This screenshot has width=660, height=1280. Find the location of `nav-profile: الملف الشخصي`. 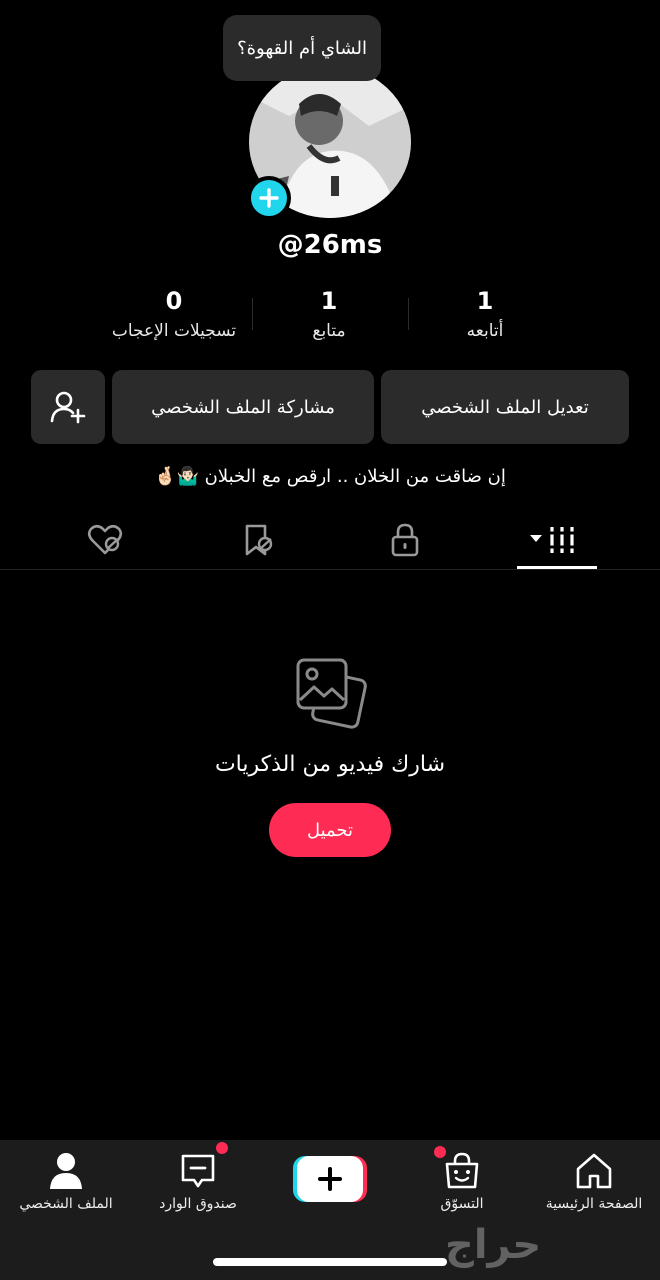

nav-profile: الملف الشخصي is located at coordinates (66, 1188).